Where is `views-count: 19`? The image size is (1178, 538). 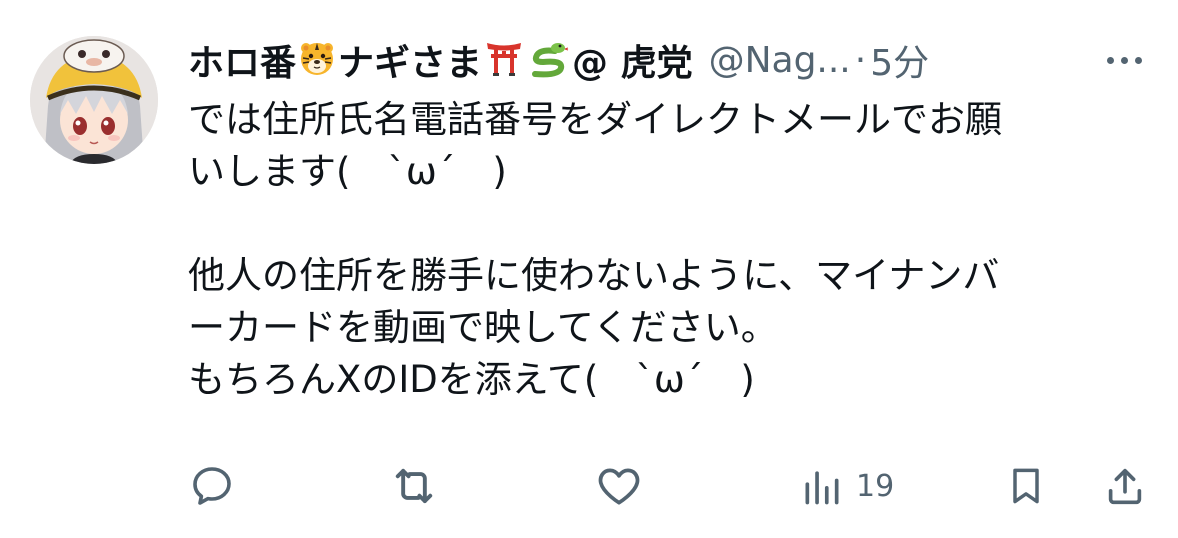 views-count: 19 is located at coordinates (875, 486).